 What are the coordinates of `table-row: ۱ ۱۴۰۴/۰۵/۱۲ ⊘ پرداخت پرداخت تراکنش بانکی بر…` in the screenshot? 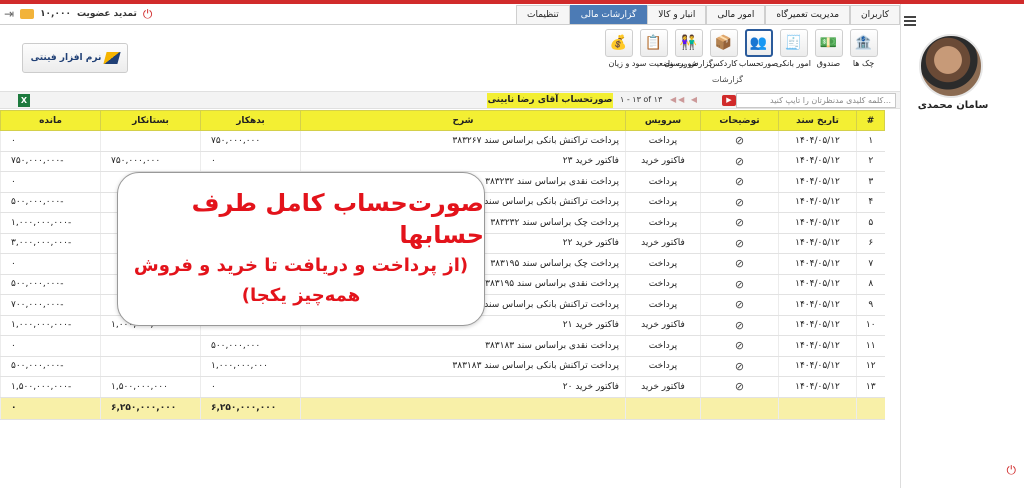 It's located at (442, 141).